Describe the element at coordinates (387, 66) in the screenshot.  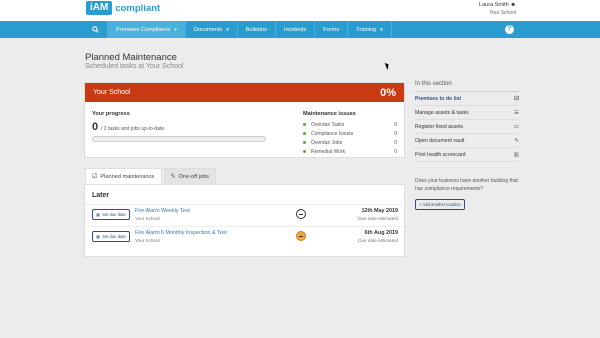
I see `mouse-cursor-icon` at that location.